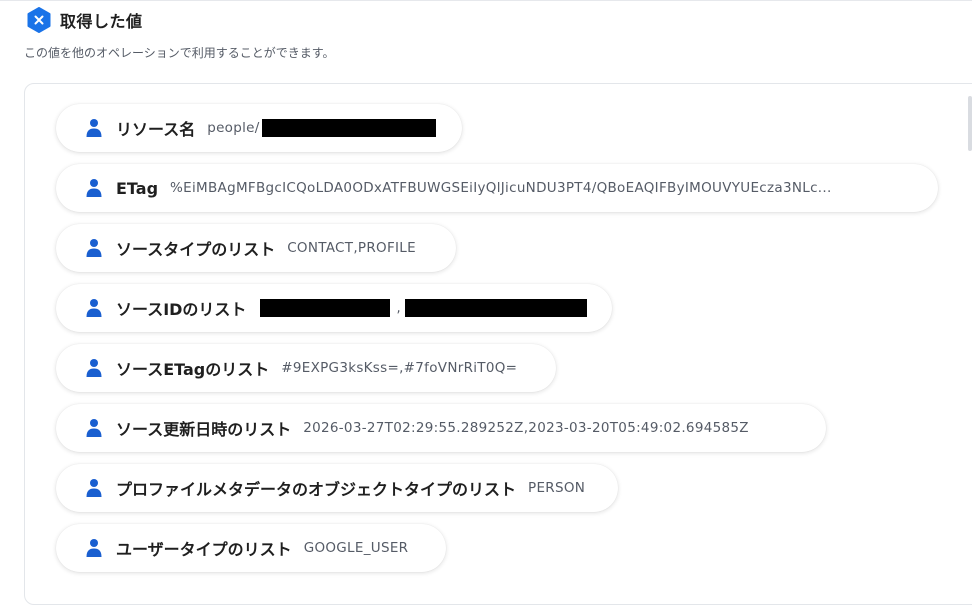  I want to click on field-label: ソースタイプのリスト, so click(196, 249).